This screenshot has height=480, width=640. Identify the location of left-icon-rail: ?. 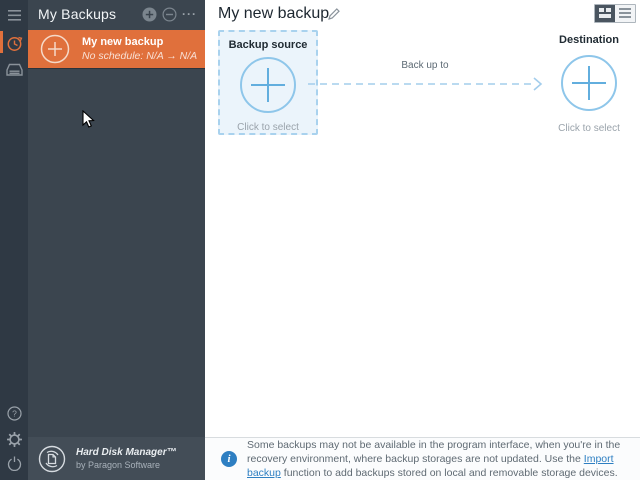
(14, 240).